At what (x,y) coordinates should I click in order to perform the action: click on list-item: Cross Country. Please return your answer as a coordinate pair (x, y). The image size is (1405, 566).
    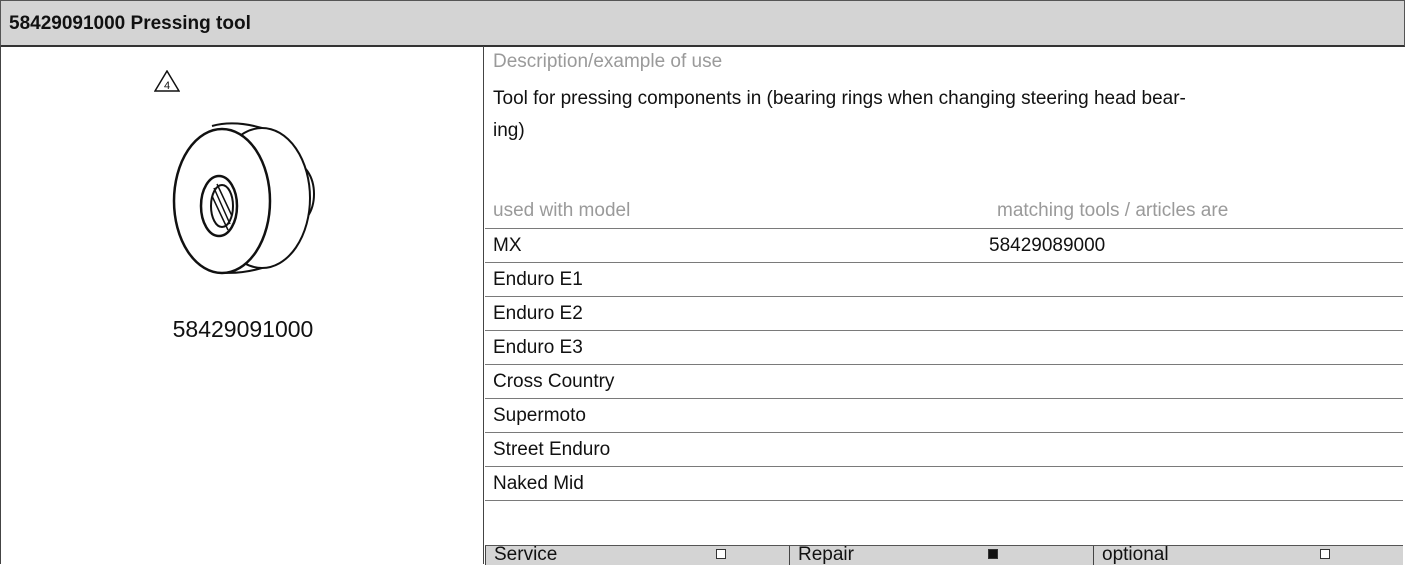
    Looking at the image, I should click on (944, 381).